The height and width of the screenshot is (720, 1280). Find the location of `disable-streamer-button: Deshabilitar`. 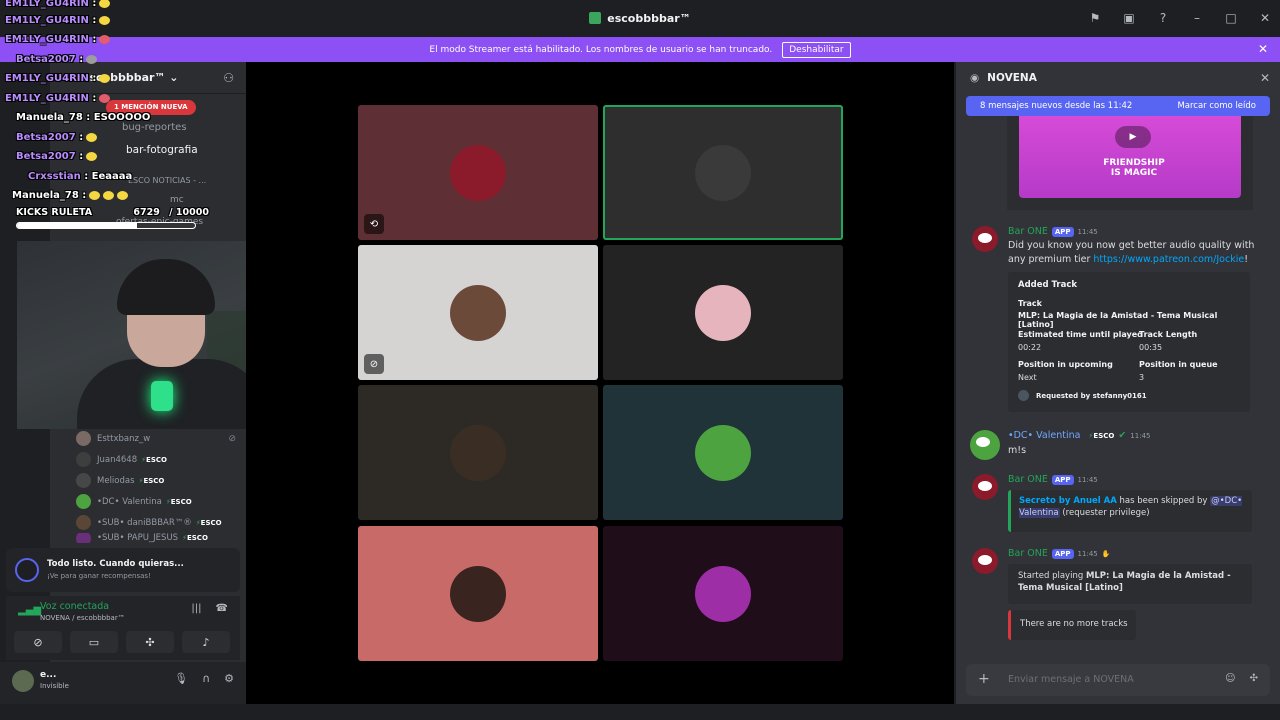

disable-streamer-button: Deshabilitar is located at coordinates (816, 49).